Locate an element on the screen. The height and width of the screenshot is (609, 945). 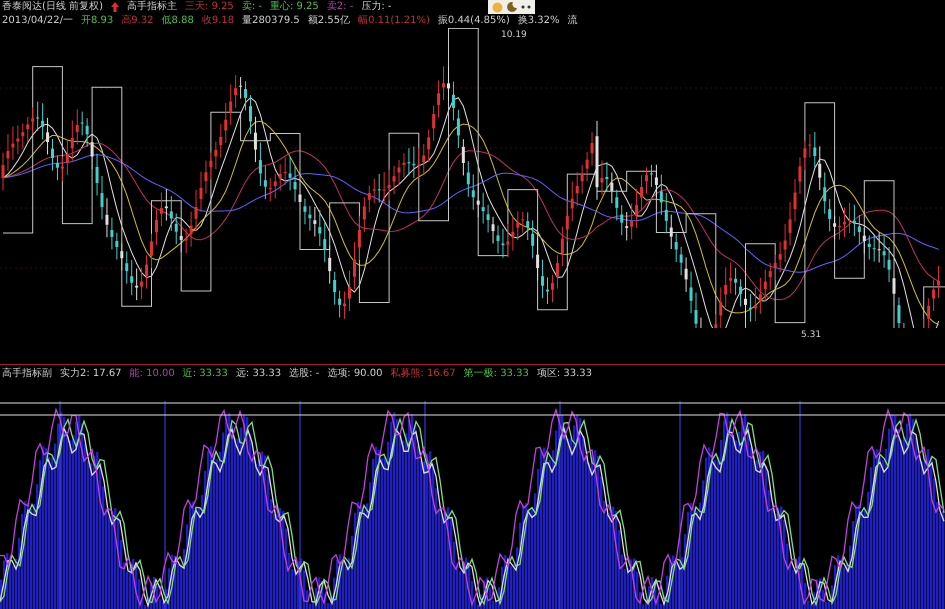
indicator-value: 选项: 90.00 is located at coordinates (354, 374).